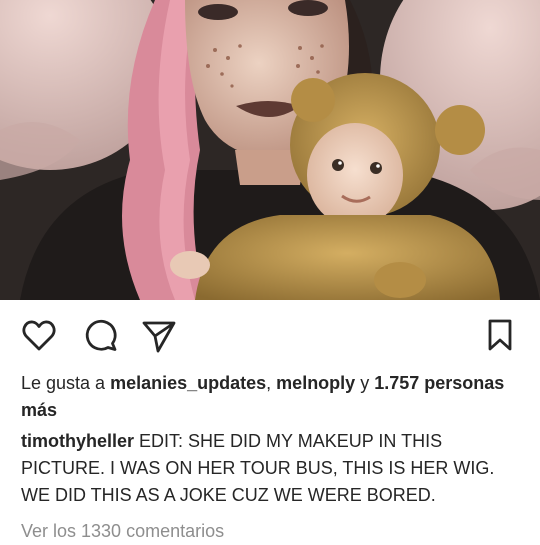 The width and height of the screenshot is (540, 545). I want to click on liker-link-1: melanies_updates, so click(188, 383).